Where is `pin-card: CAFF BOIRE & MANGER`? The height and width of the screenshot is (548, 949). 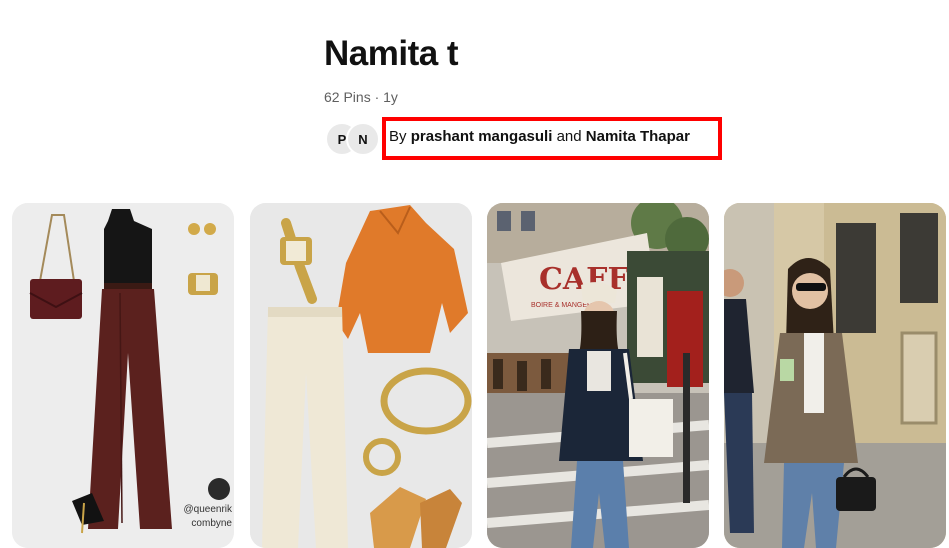 pin-card: CAFF BOIRE & MANGER is located at coordinates (598, 375).